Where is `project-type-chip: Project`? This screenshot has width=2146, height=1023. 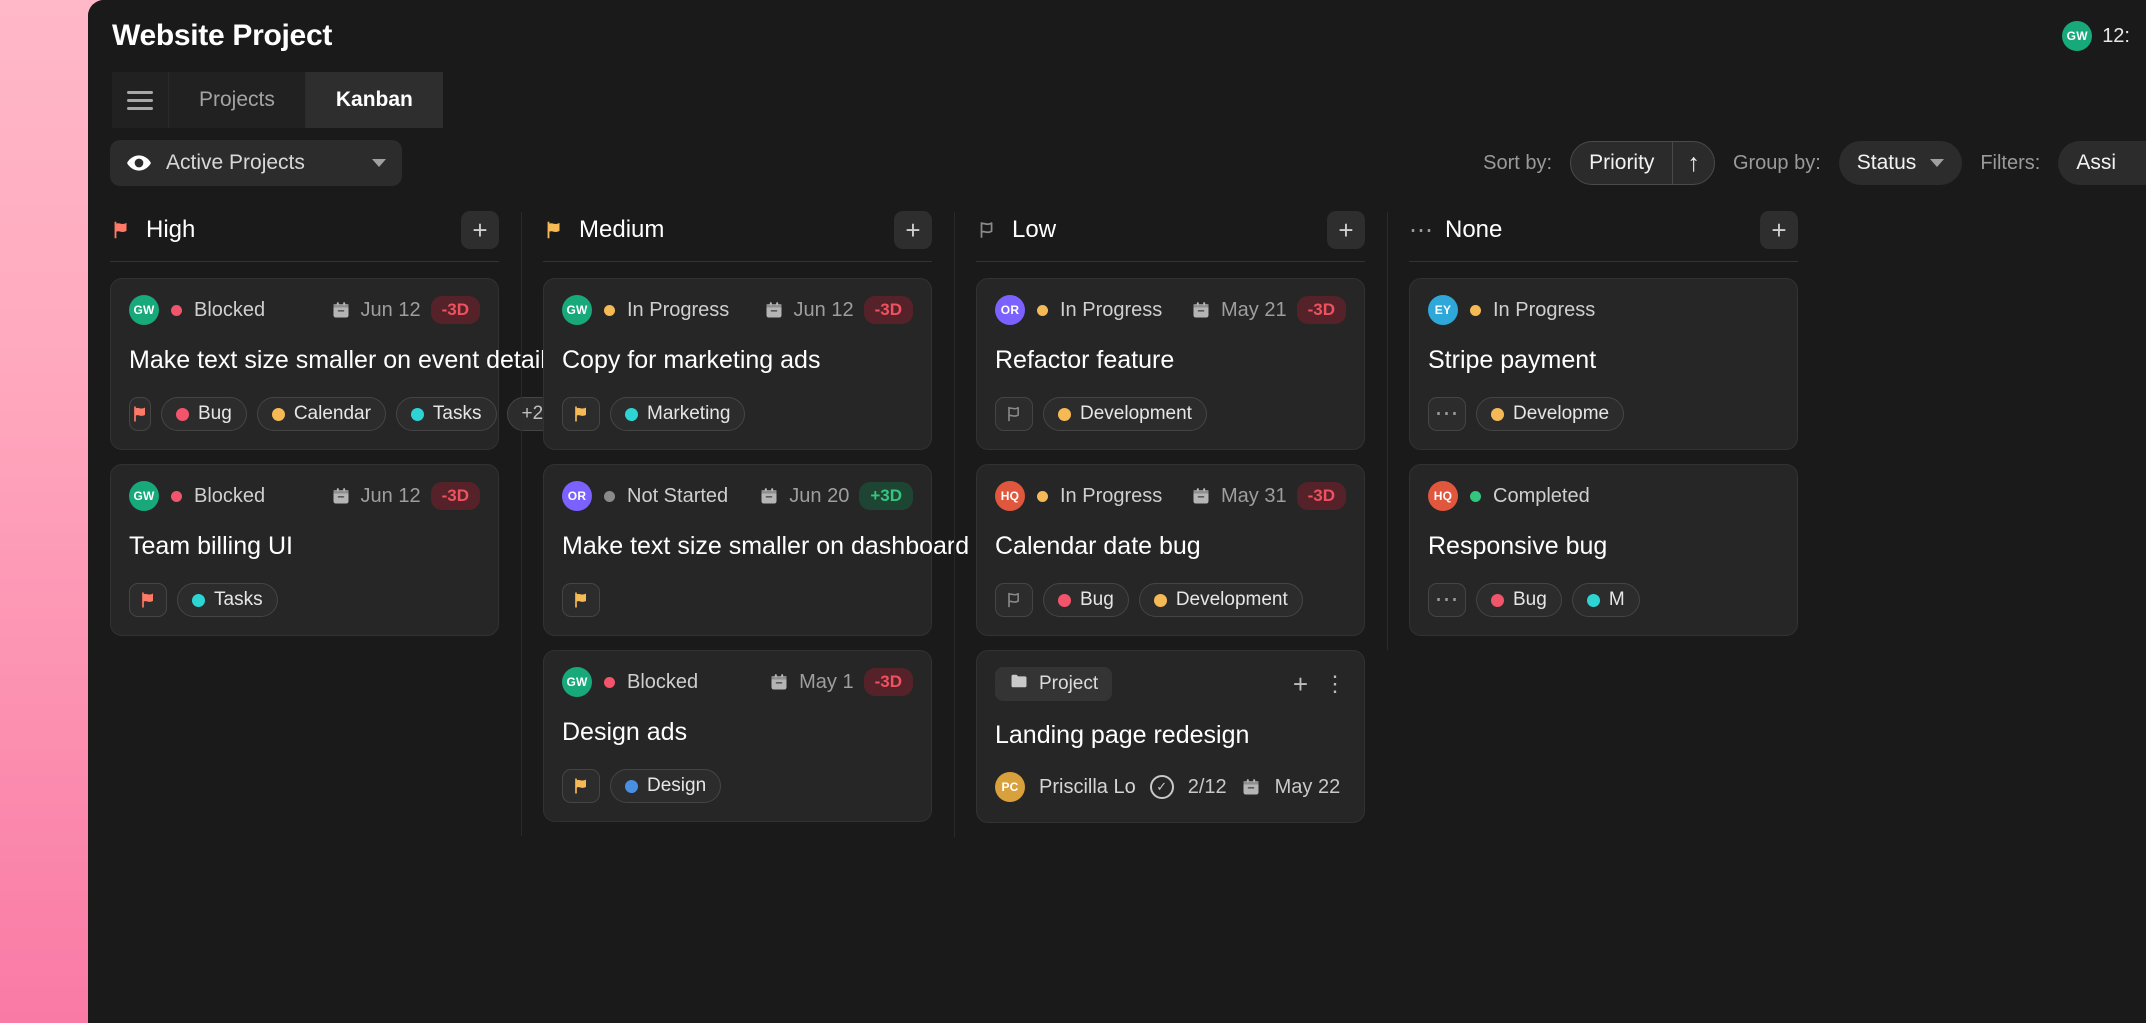 project-type-chip: Project is located at coordinates (1054, 684).